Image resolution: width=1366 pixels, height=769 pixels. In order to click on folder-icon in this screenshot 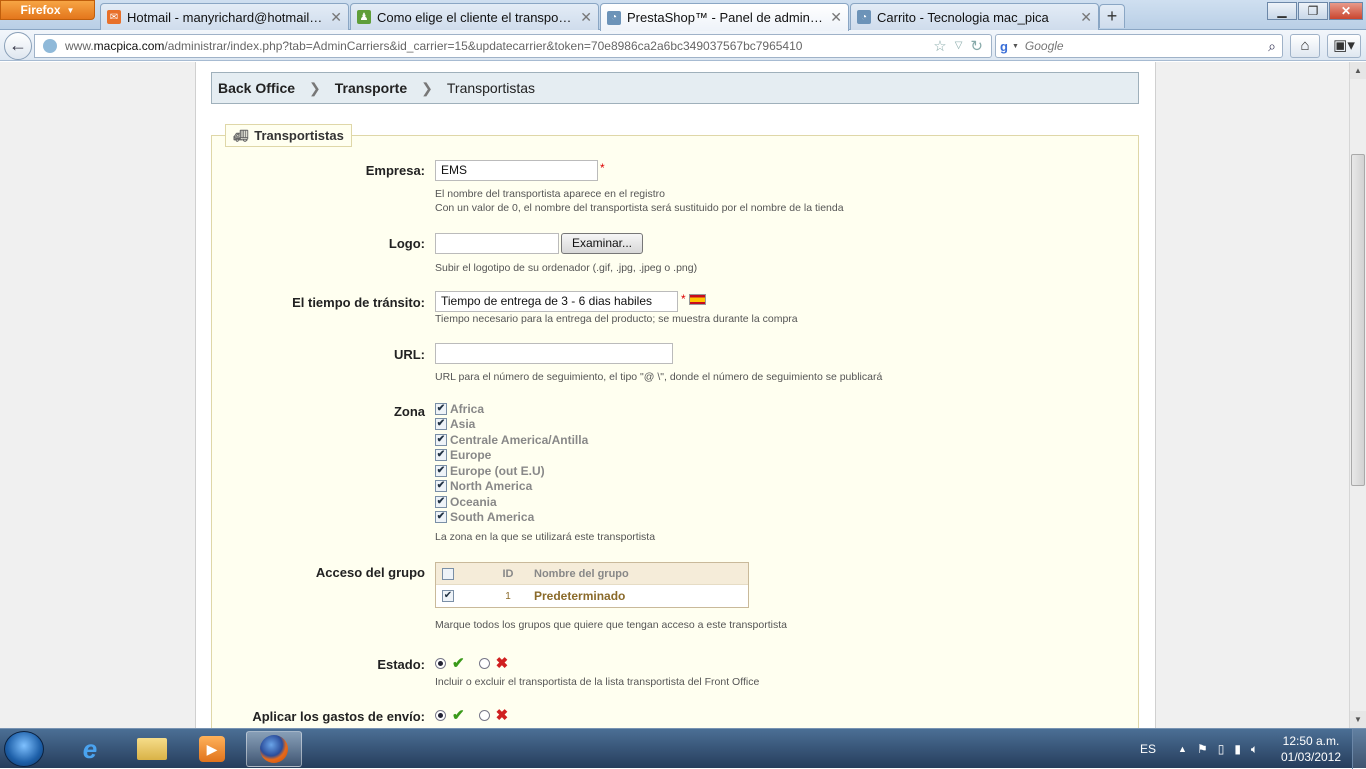, I will do `click(152, 749)`.